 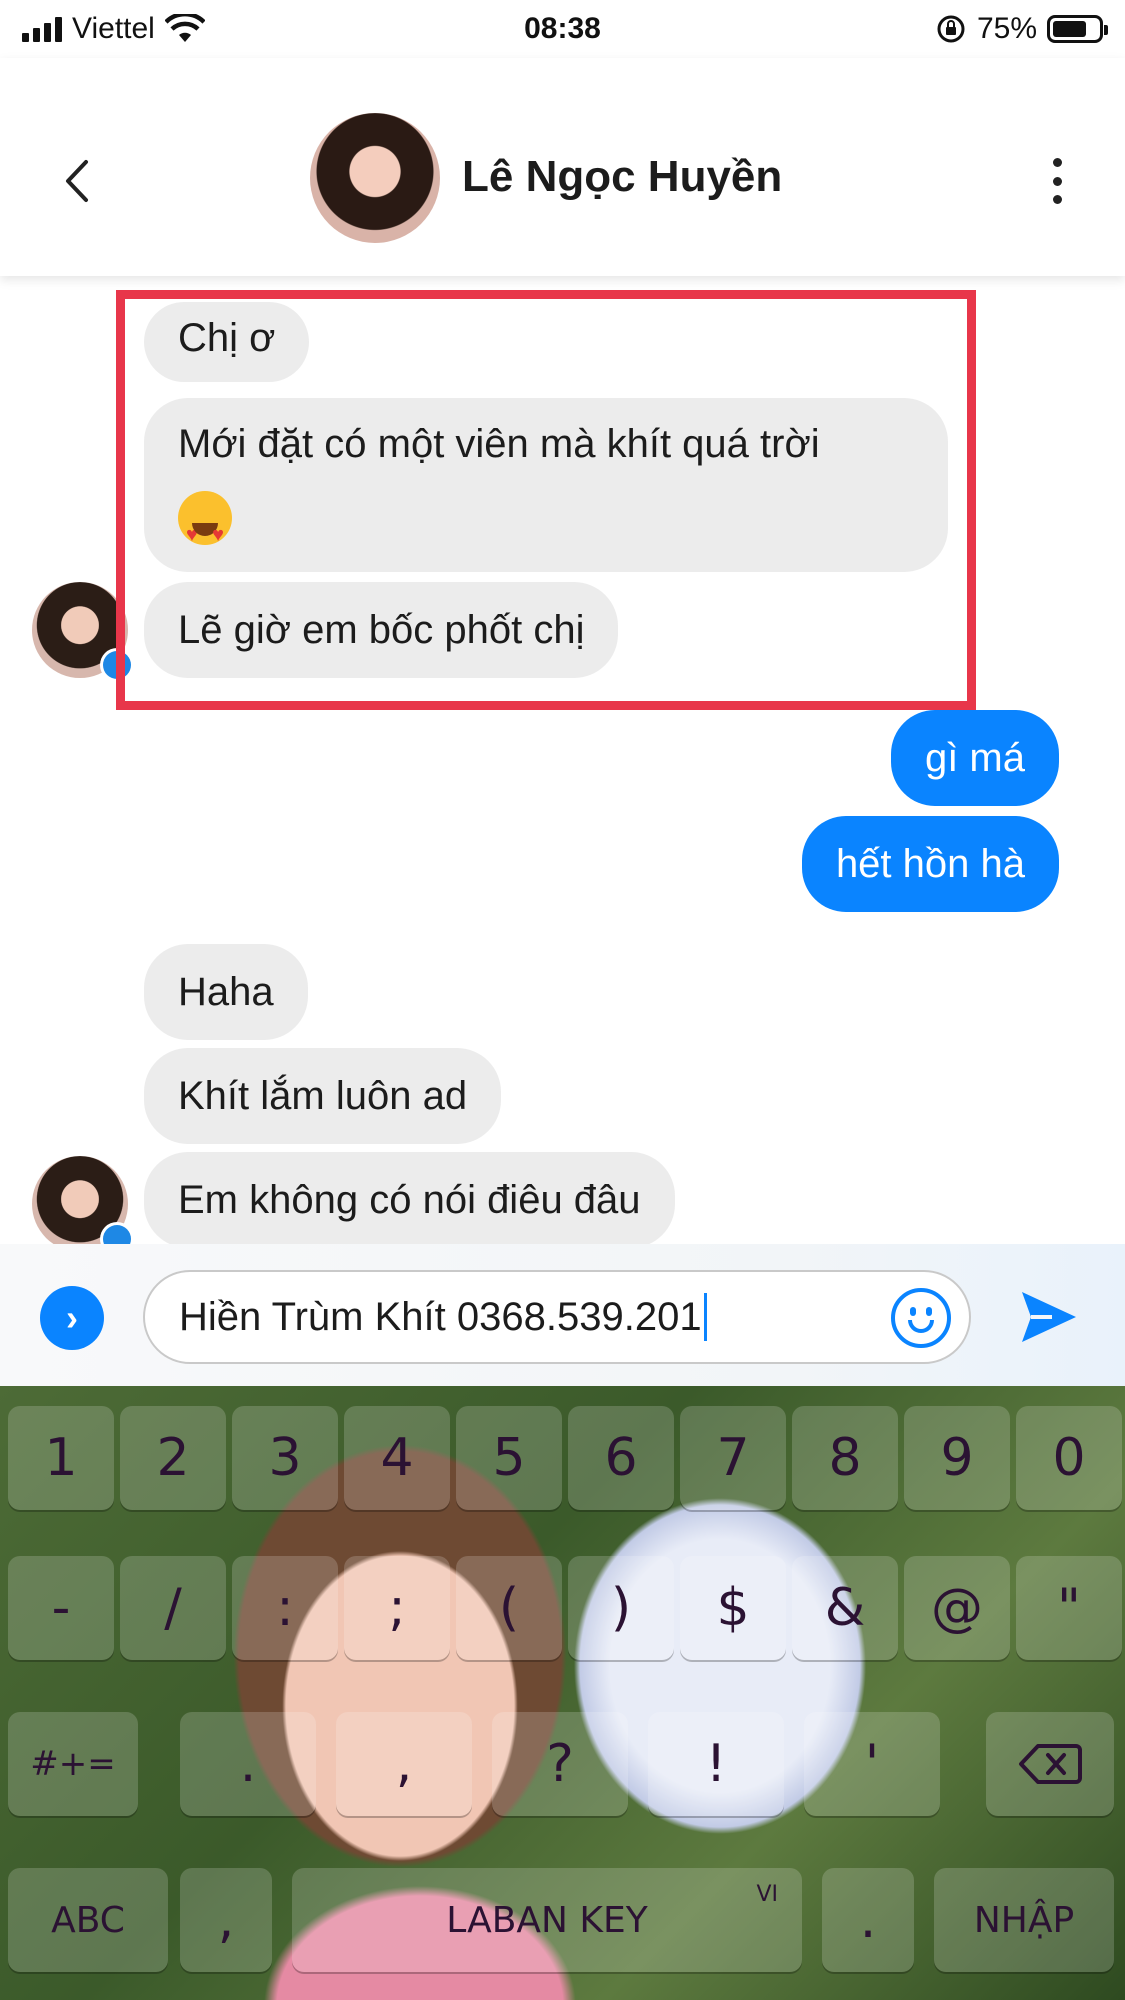 I want to click on message-bubble-outgoing: hết hồn hà, so click(x=930, y=864).